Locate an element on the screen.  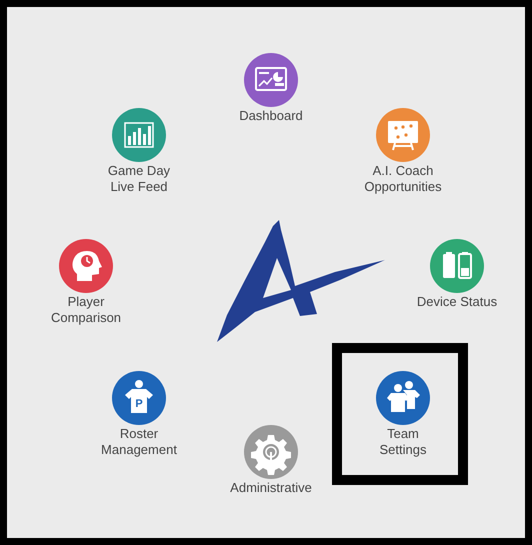
menu-item: Team Settings is located at coordinates (403, 414).